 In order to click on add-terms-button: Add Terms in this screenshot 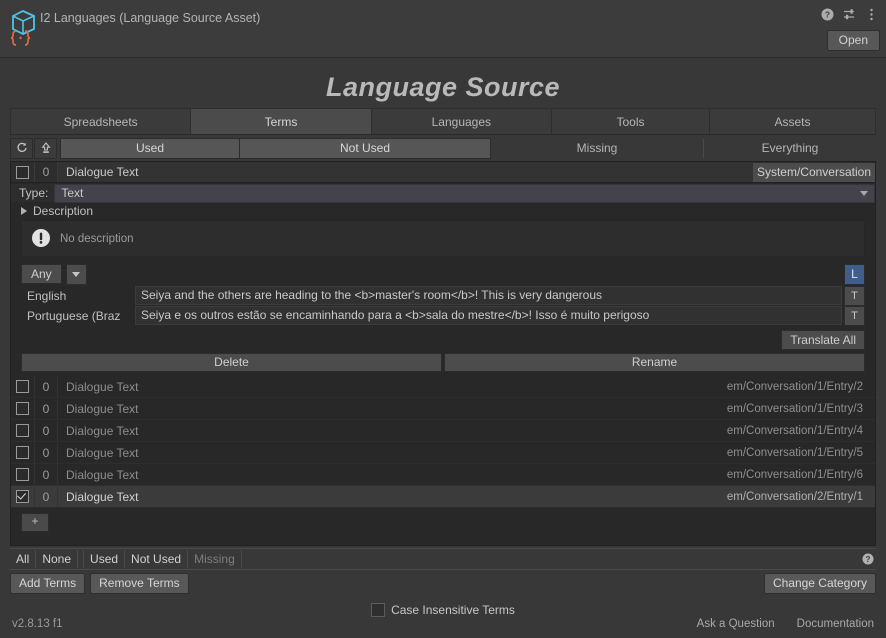, I will do `click(48, 583)`.